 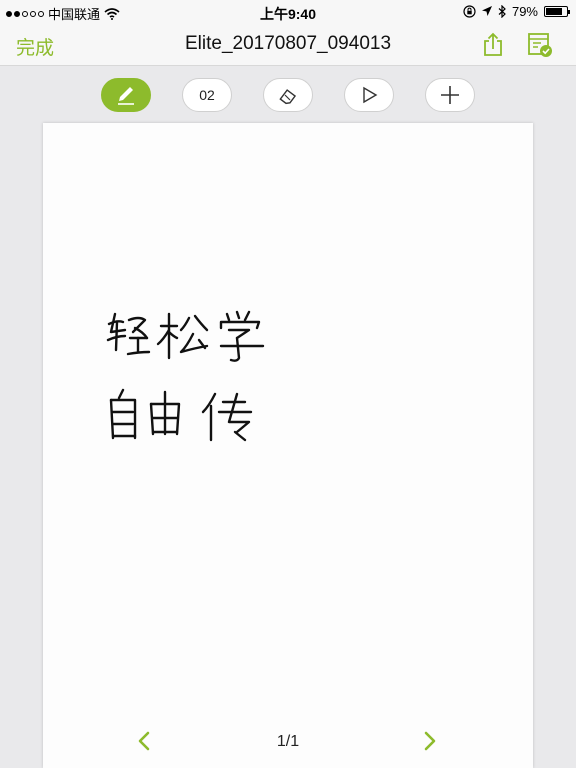 I want to click on done-button: 完成, so click(x=35, y=46).